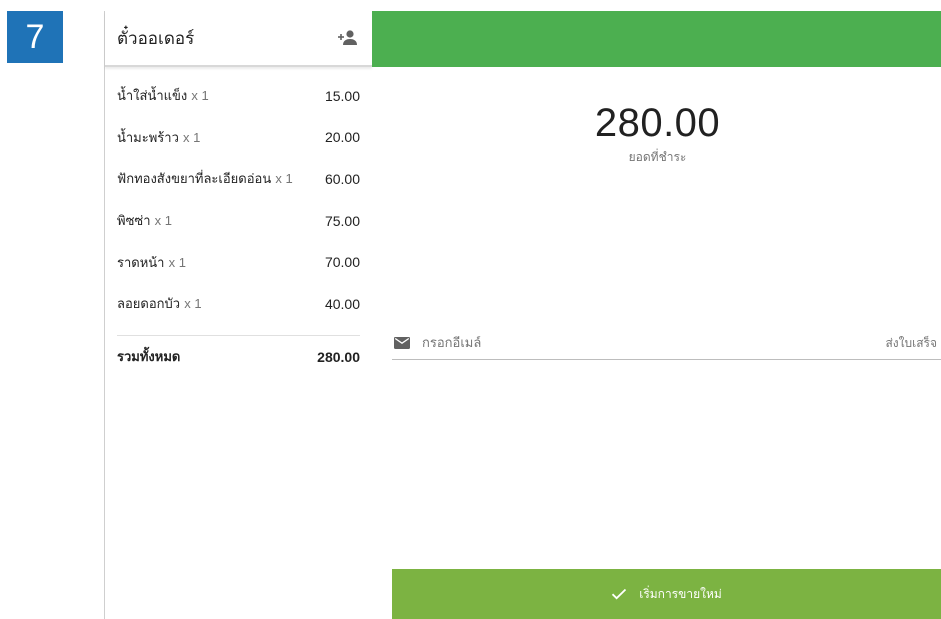  What do you see at coordinates (342, 220) in the screenshot?
I see `item-price: 75.00` at bounding box center [342, 220].